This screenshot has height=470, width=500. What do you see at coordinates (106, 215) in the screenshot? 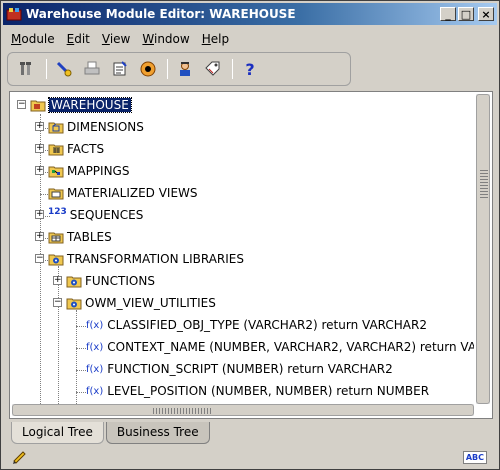
I see `tree-node-label: SEQUENCES` at bounding box center [106, 215].